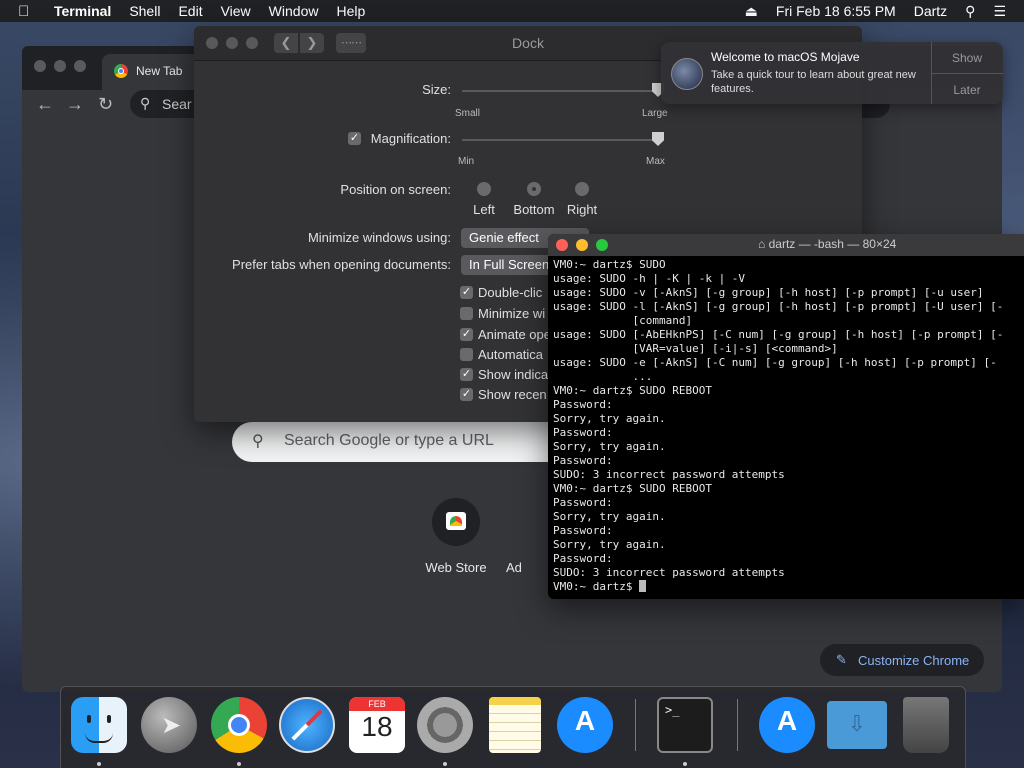  I want to click on menu-help: Help, so click(350, 11).